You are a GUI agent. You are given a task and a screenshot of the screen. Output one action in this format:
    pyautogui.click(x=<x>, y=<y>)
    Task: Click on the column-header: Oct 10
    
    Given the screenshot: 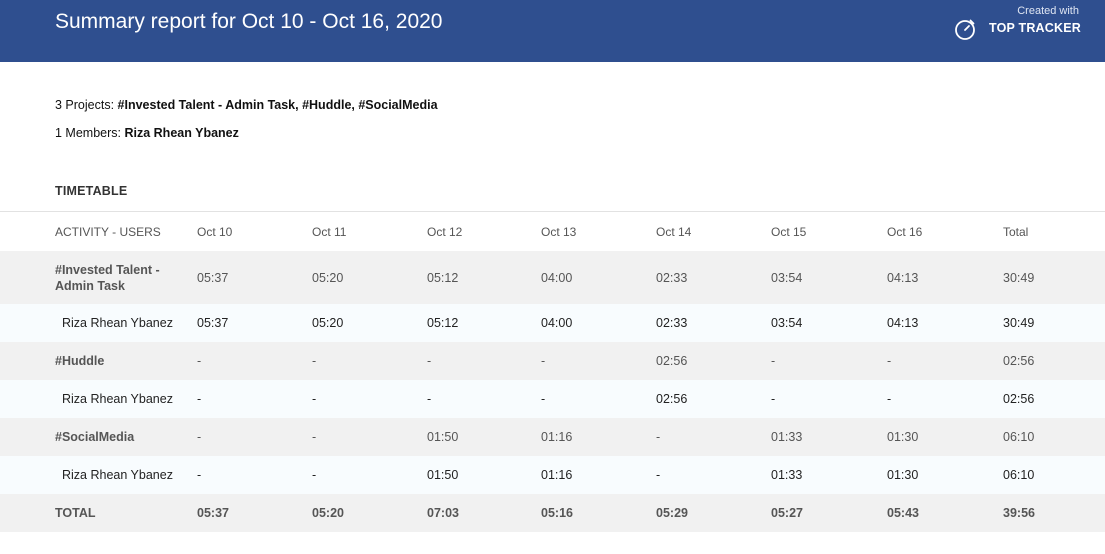 What is the action you would take?
    pyautogui.click(x=215, y=231)
    